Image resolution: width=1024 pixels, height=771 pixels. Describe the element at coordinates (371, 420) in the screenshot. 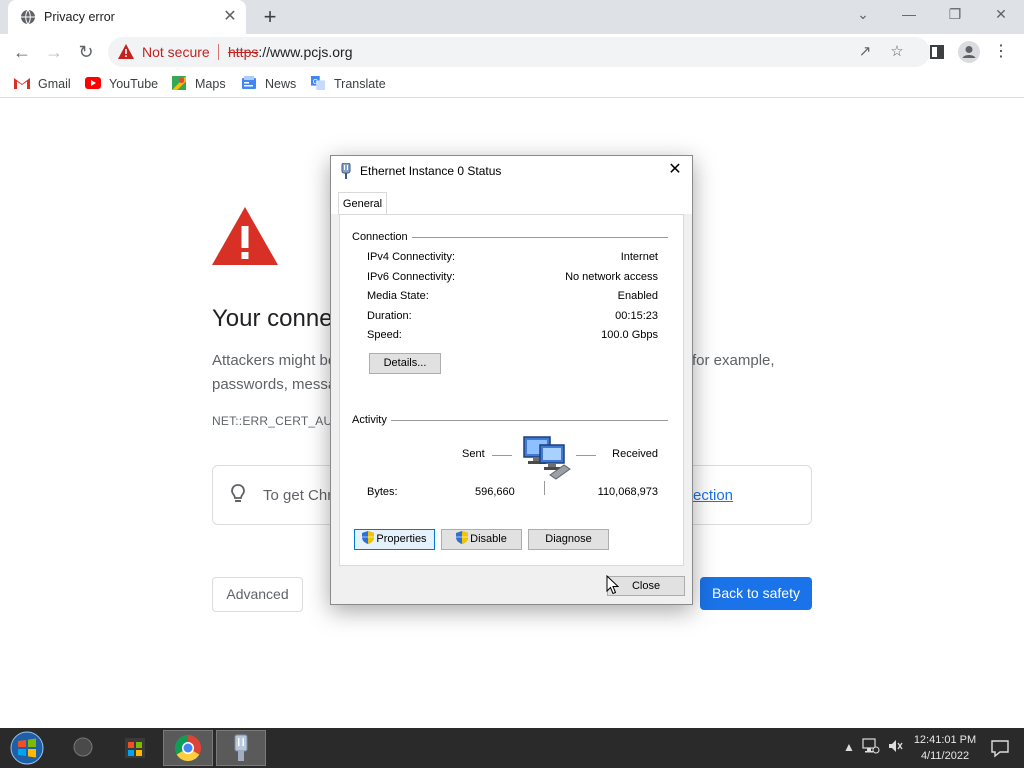

I see `activity-group-label: Activity` at that location.